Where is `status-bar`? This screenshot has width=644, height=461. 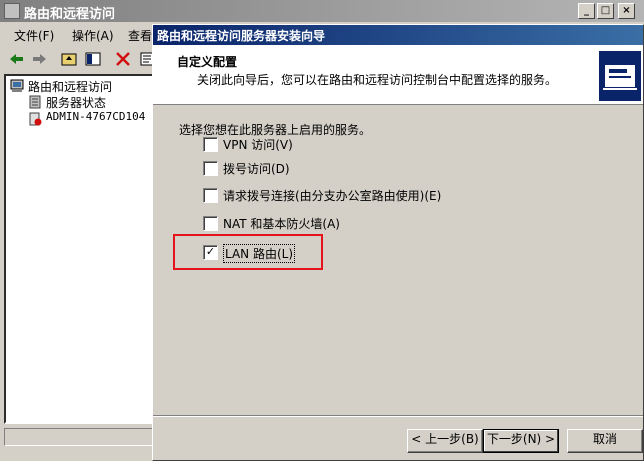
status-bar is located at coordinates (79, 437).